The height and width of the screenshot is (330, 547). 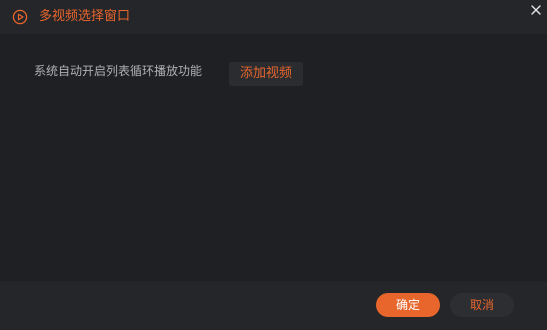 I want to click on play-circle-icon, so click(x=20, y=17).